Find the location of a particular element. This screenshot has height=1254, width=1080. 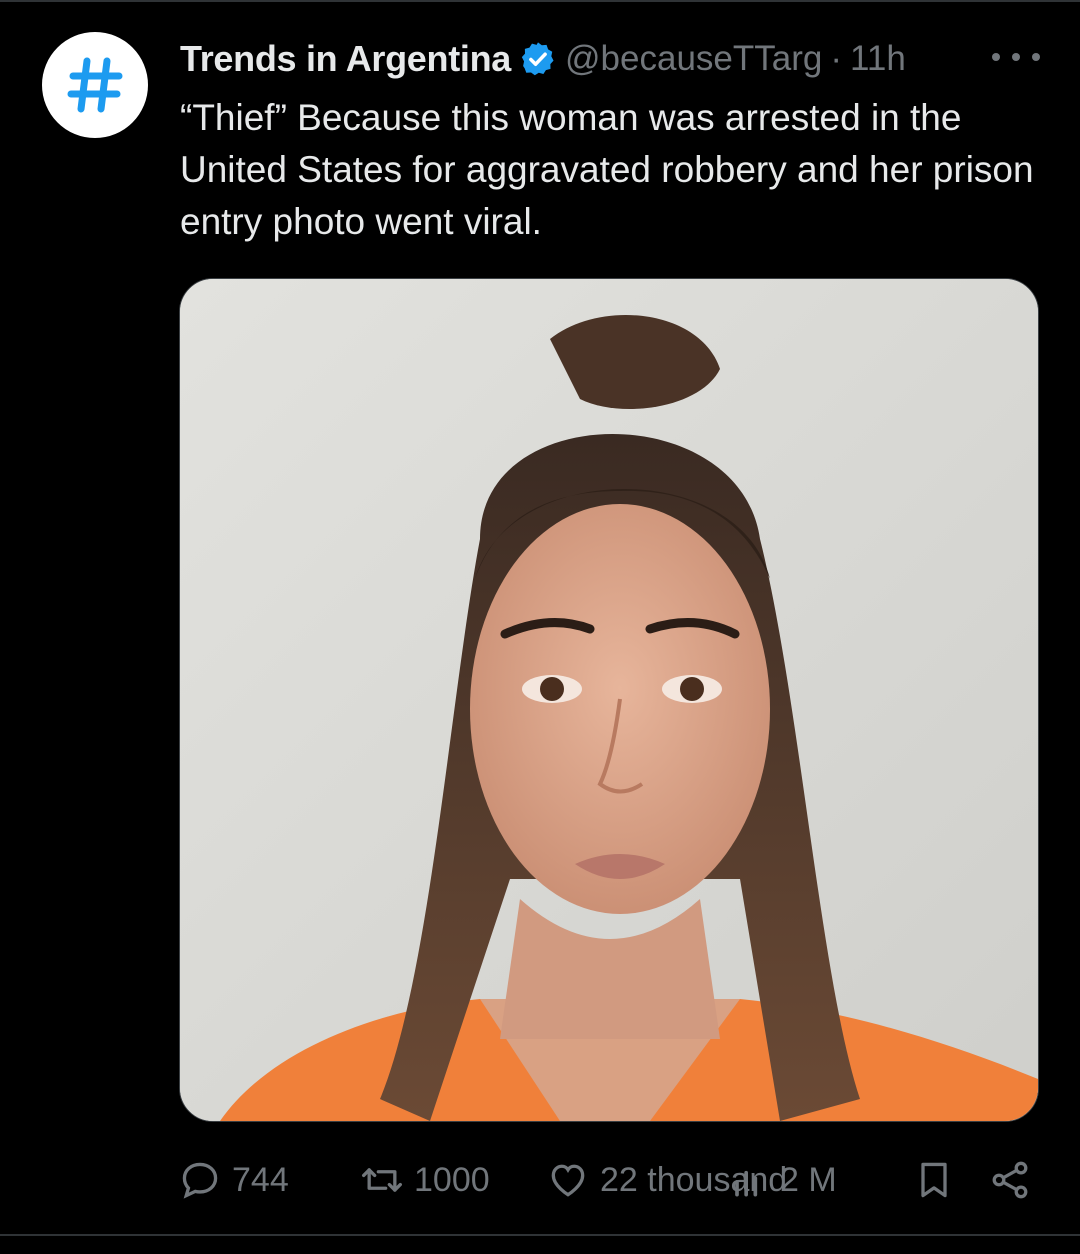

avatar is located at coordinates (95, 85).